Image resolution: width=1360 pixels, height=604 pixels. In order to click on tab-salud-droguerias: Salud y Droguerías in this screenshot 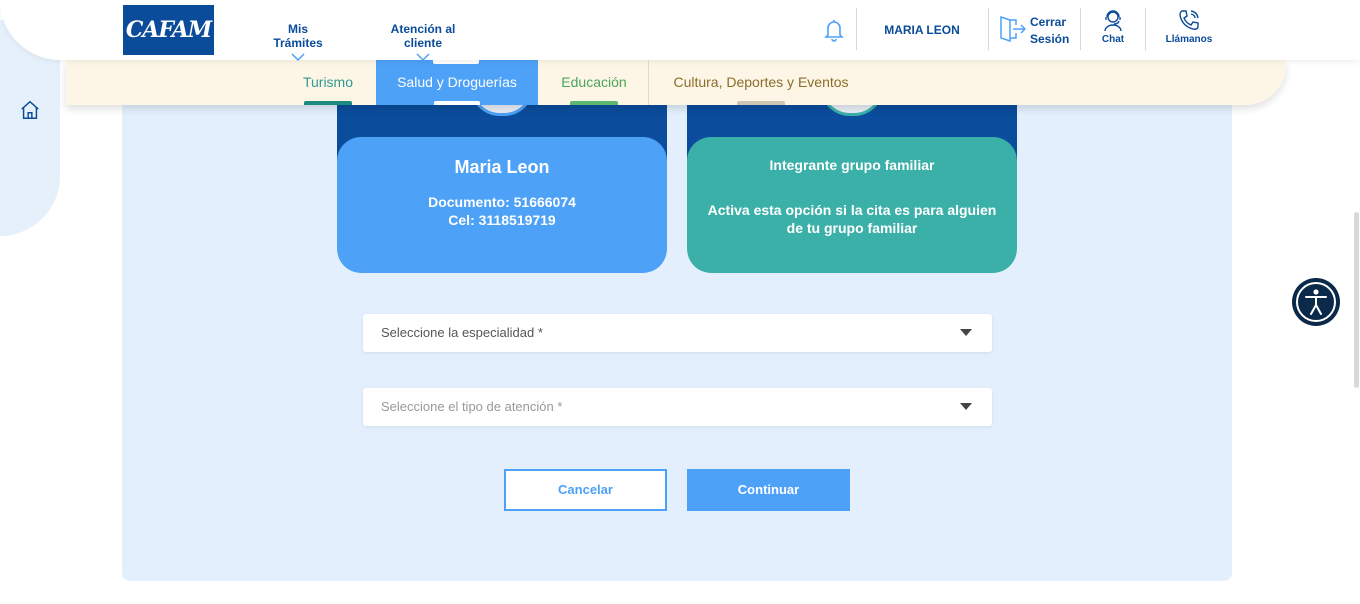, I will do `click(457, 82)`.